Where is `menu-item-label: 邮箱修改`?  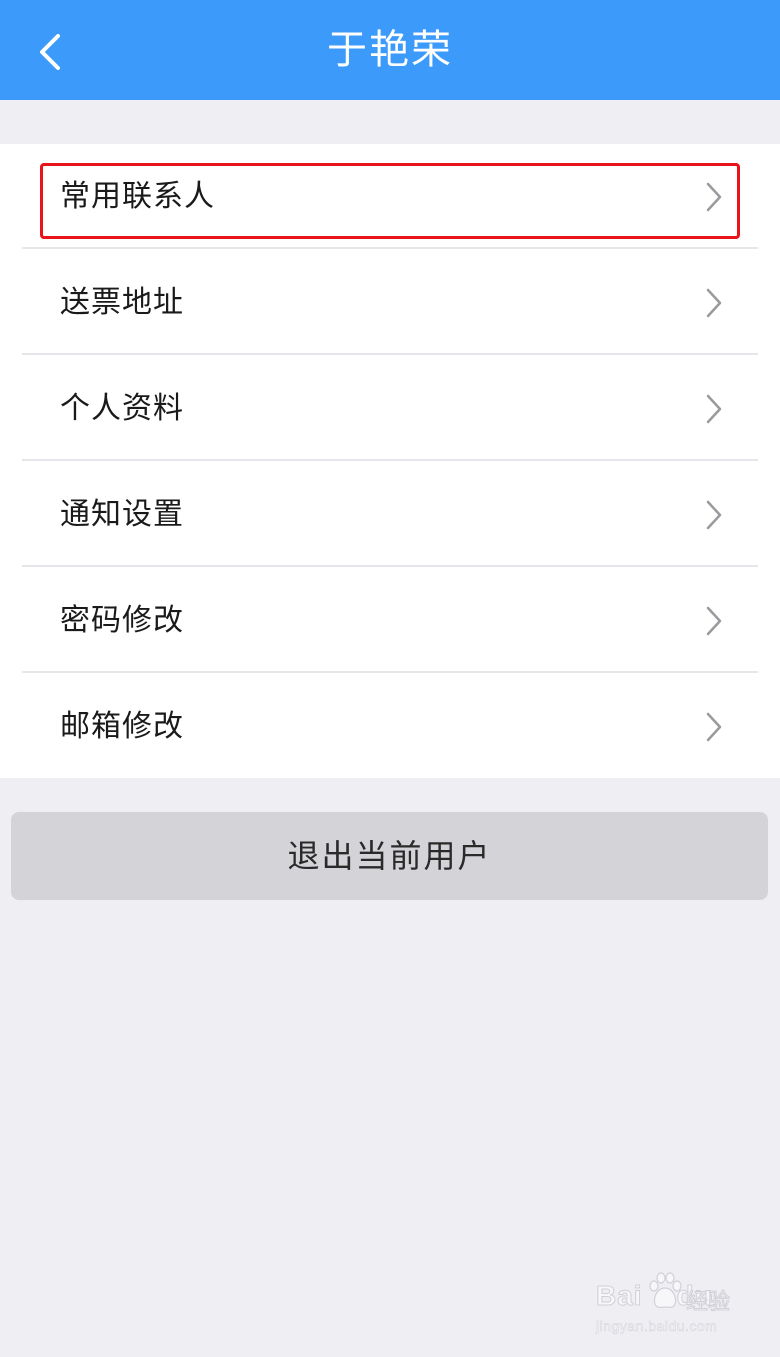 menu-item-label: 邮箱修改 is located at coordinates (122, 726).